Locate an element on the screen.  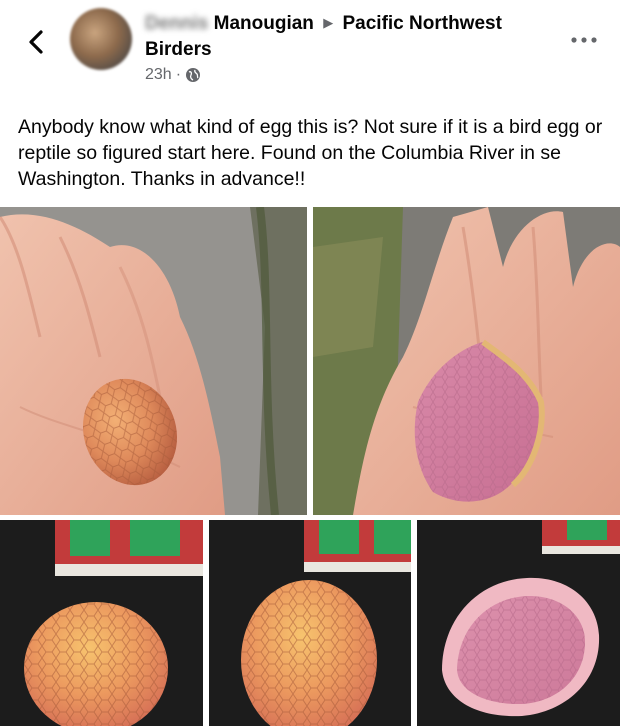
author-name: Manougian is located at coordinates (264, 23).